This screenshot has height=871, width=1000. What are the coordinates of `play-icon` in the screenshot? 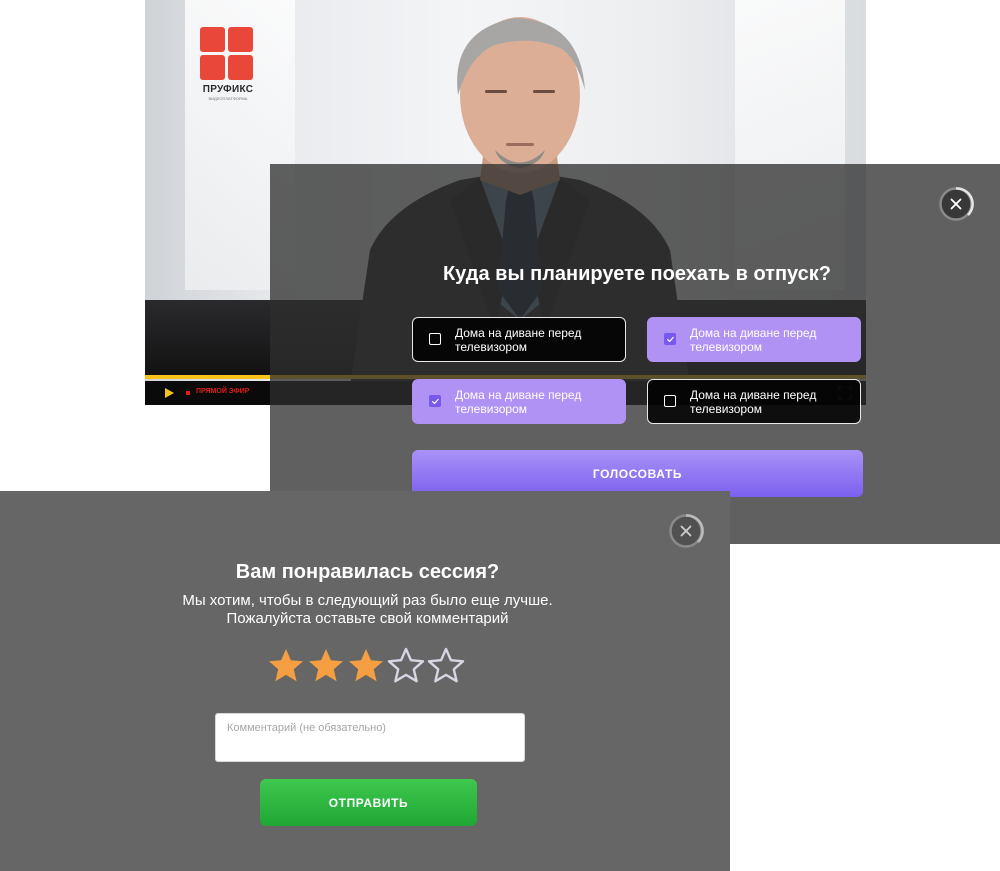 It's located at (169, 393).